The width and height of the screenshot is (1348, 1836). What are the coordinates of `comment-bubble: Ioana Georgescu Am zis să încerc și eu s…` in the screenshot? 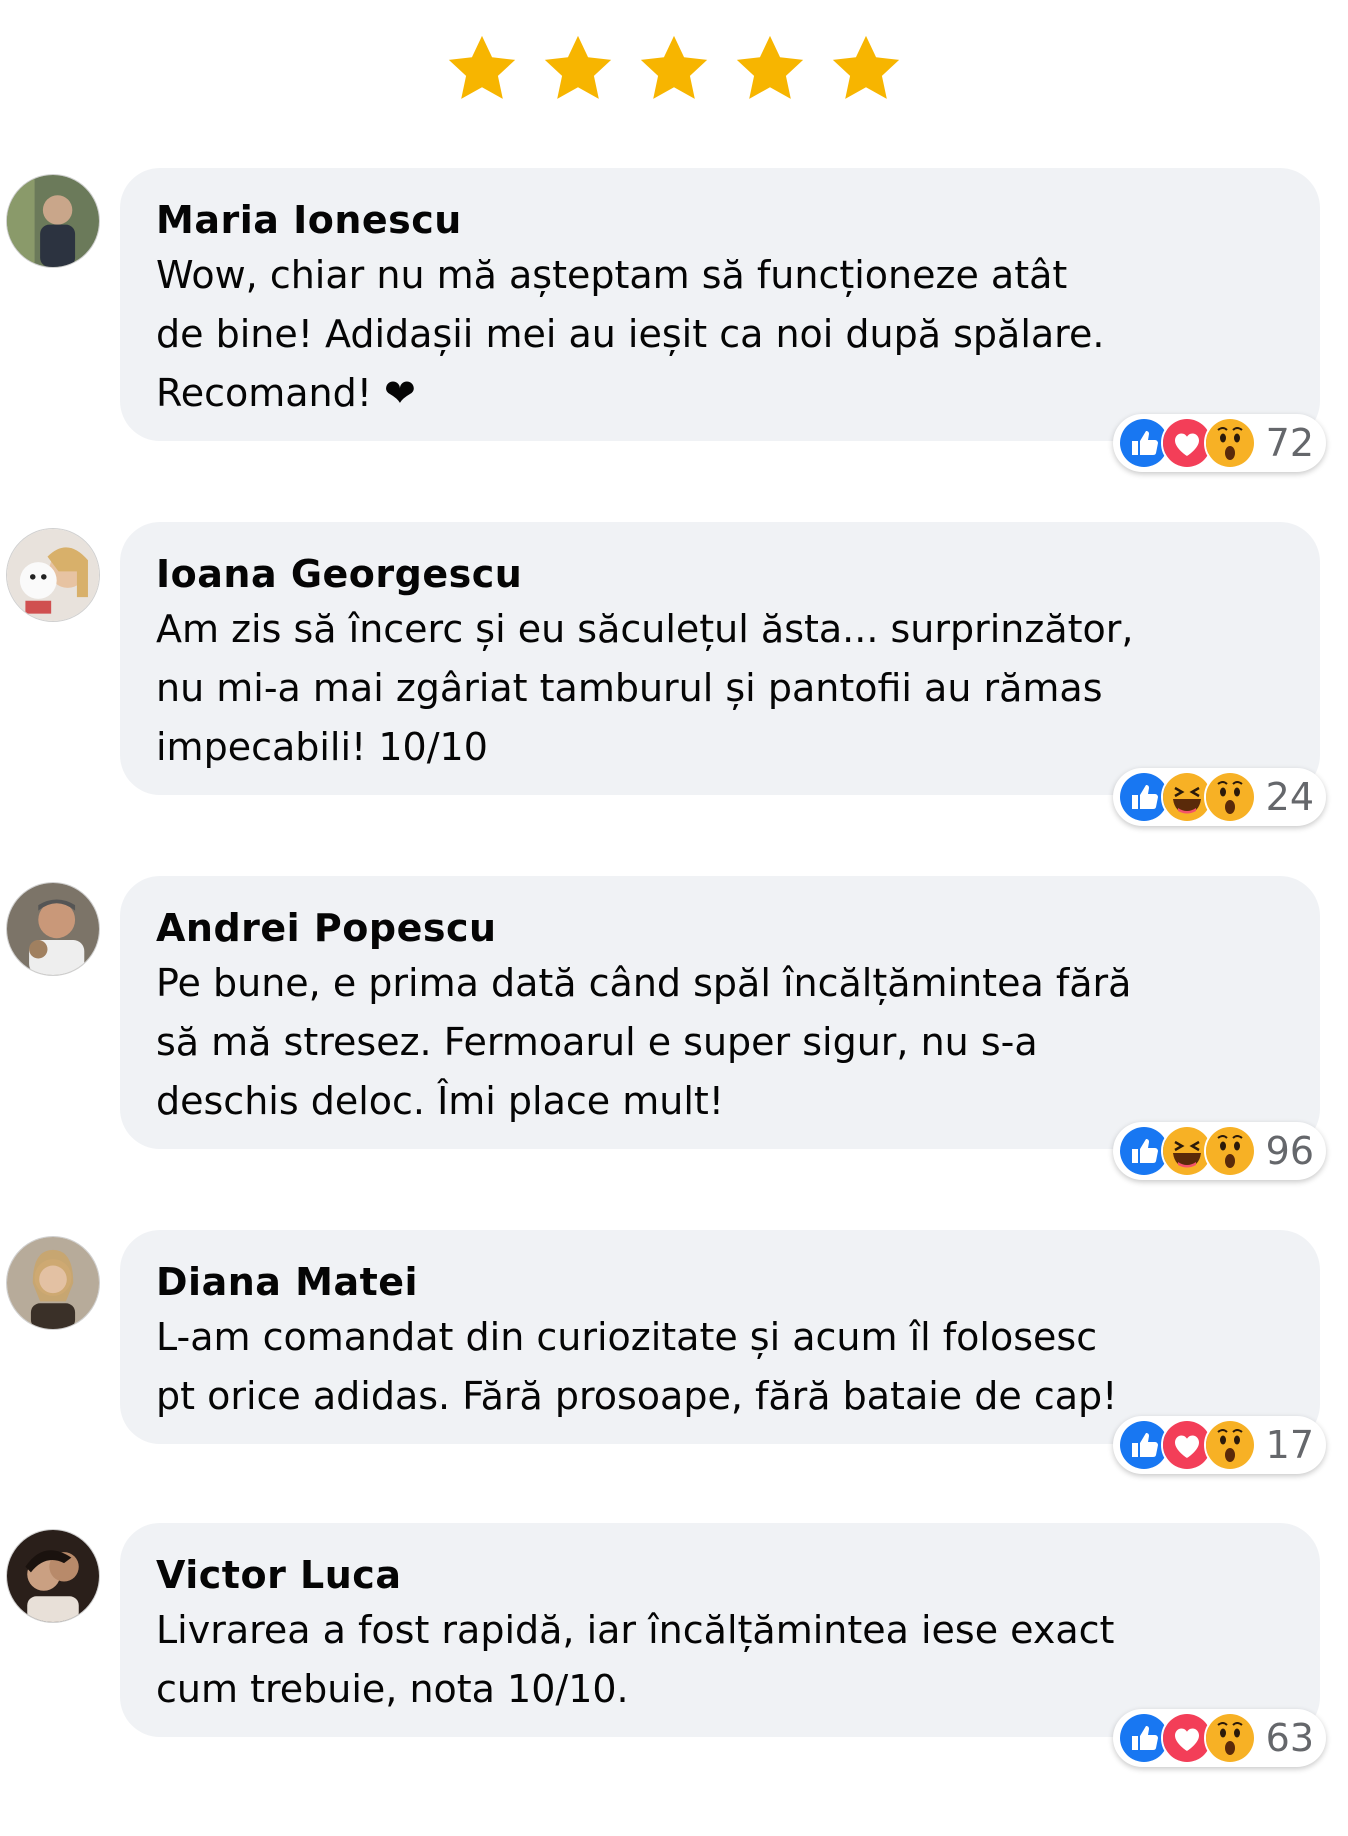 It's located at (720, 658).